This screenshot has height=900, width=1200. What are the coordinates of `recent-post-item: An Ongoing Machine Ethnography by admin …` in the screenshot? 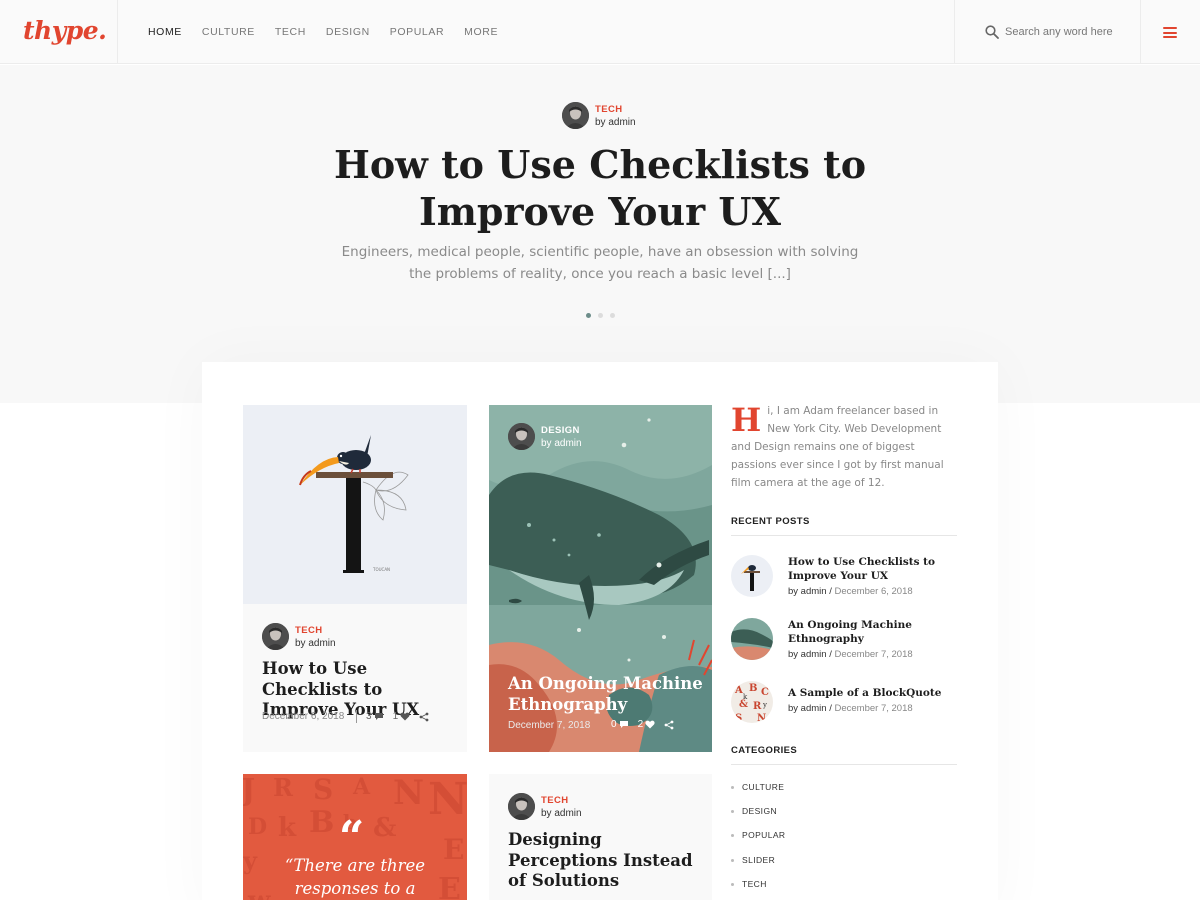 It's located at (844, 640).